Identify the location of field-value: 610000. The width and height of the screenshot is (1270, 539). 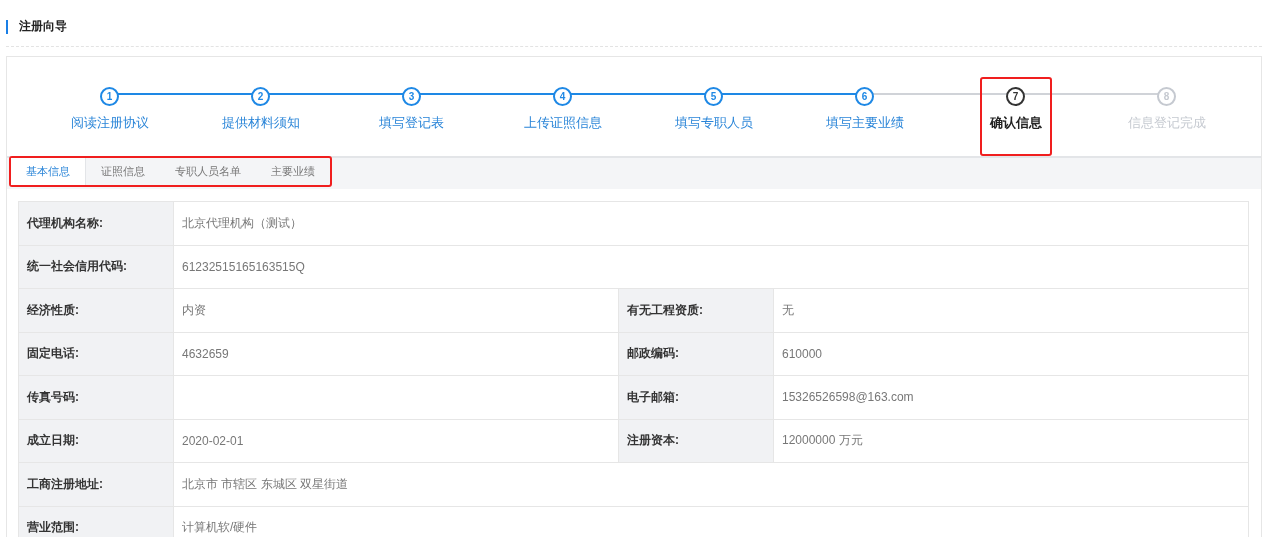
(802, 354).